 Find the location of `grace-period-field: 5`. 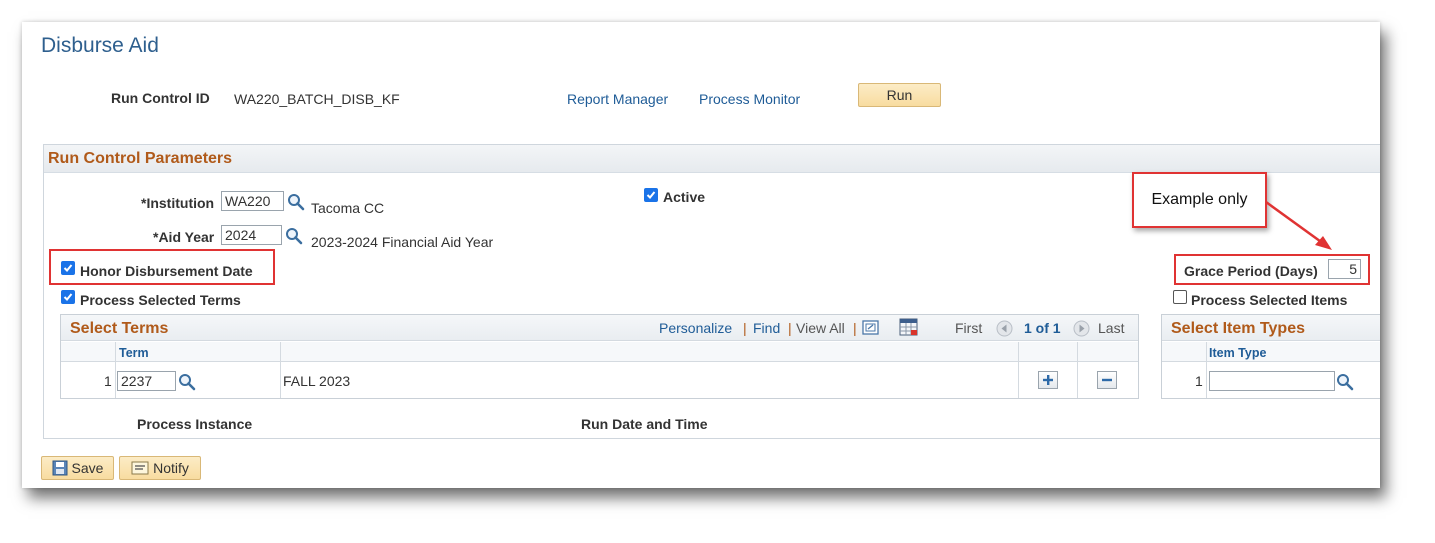

grace-period-field: 5 is located at coordinates (1344, 269).